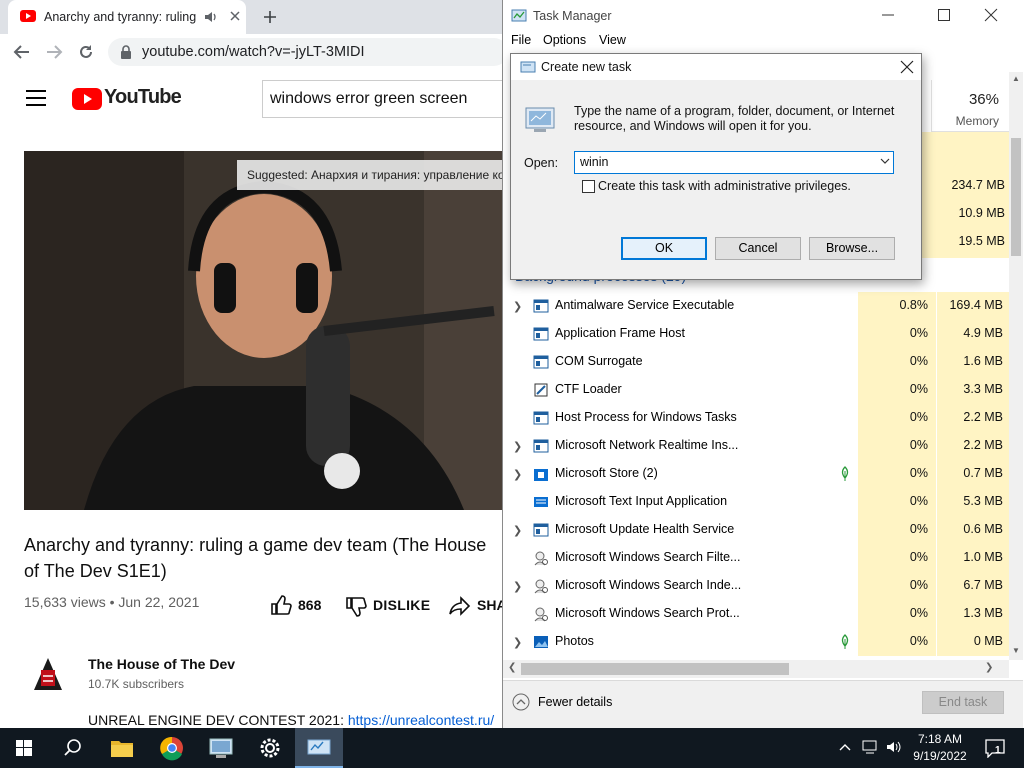  What do you see at coordinates (594, 162) in the screenshot?
I see `open-input-value: winin` at bounding box center [594, 162].